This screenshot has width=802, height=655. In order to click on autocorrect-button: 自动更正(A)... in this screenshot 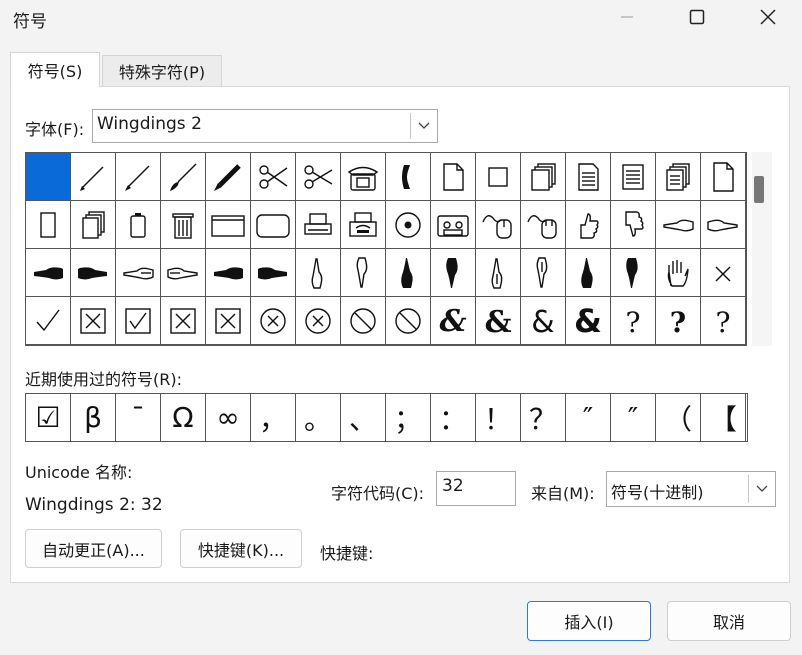, I will do `click(93, 548)`.